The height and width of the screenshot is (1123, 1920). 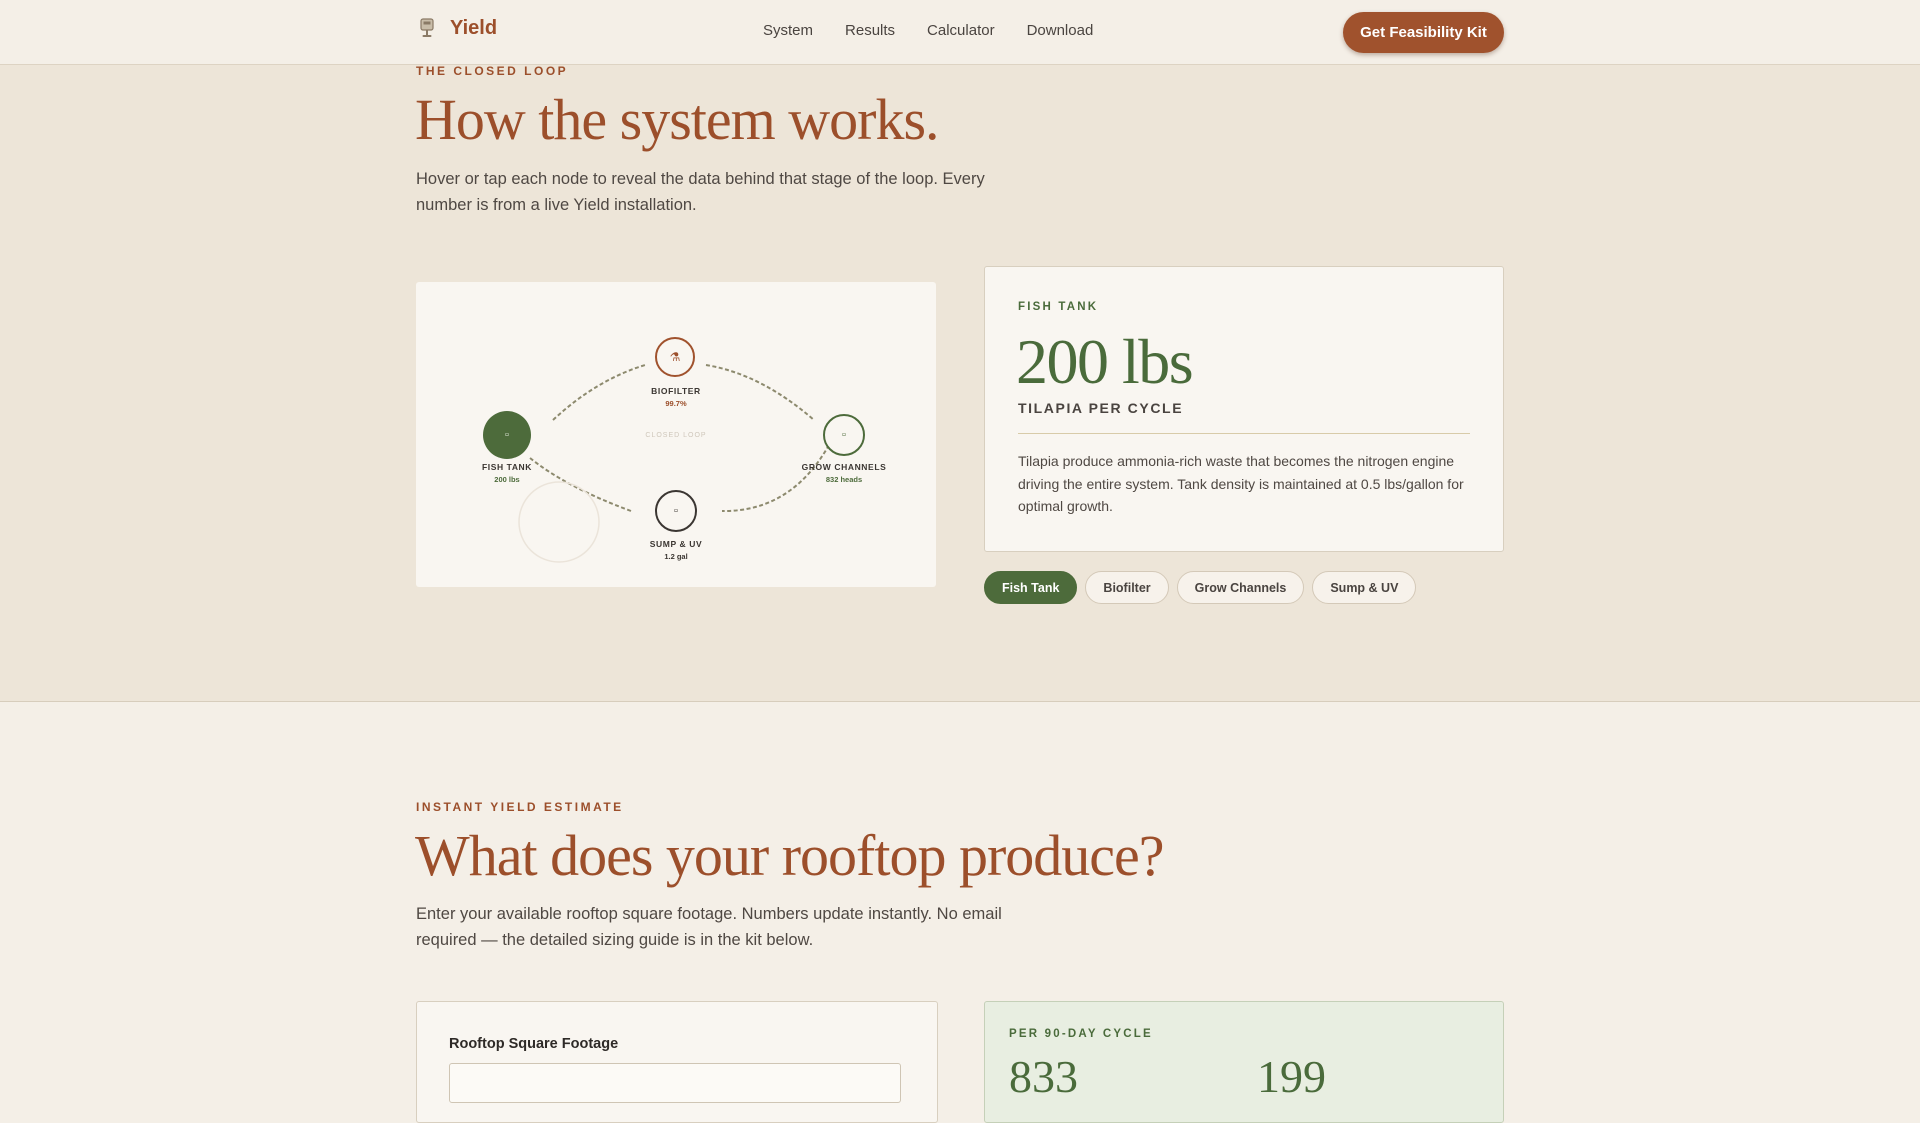 What do you see at coordinates (677, 119) in the screenshot?
I see `system-title: How the system works.` at bounding box center [677, 119].